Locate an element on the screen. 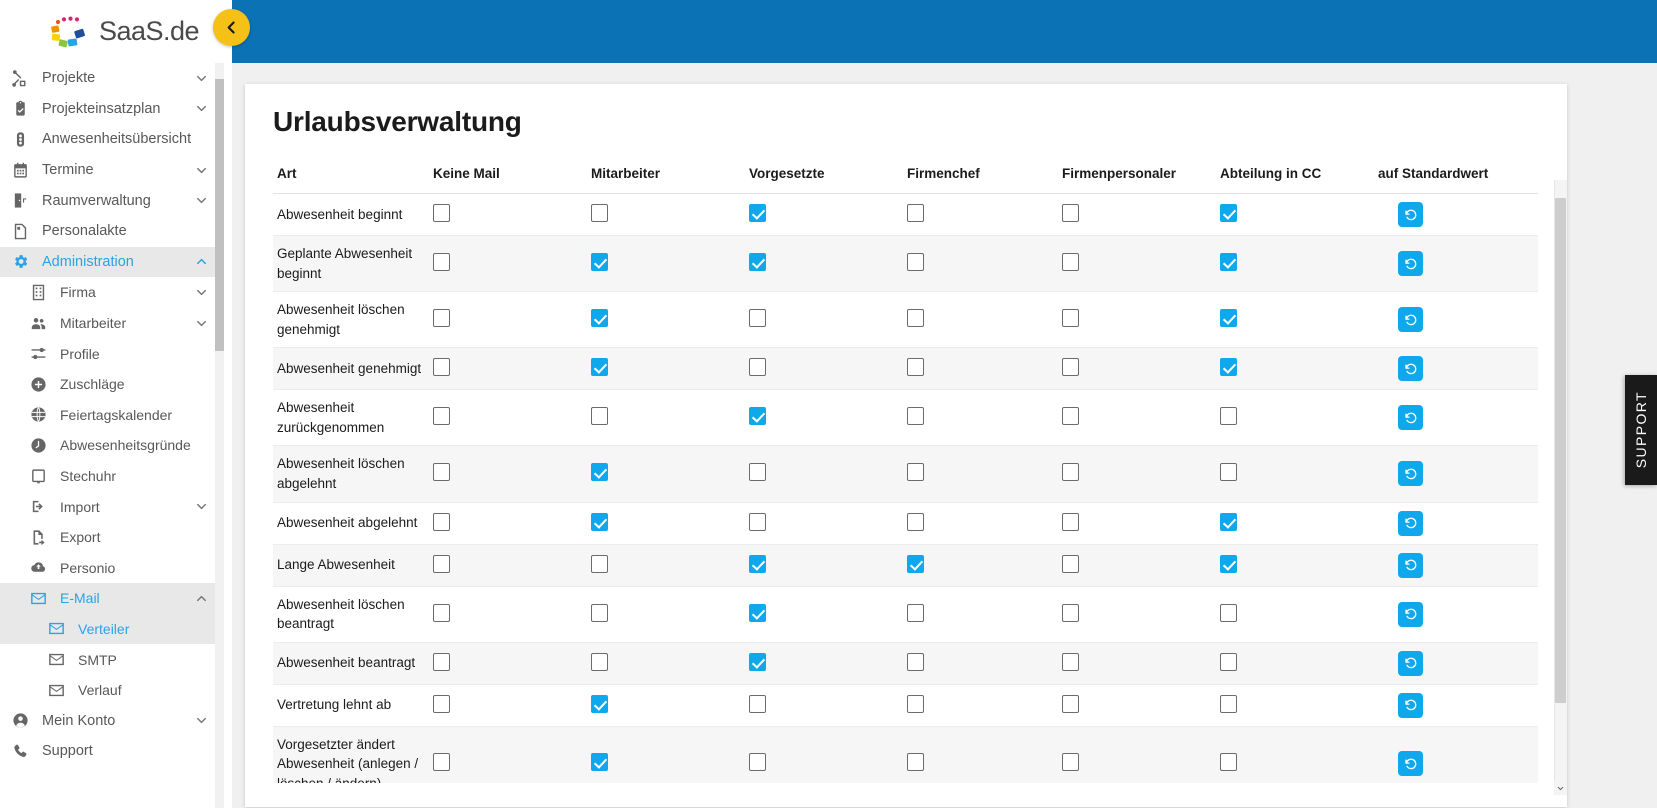  sidebar-item-feiertagskalender: Feiertagskalender is located at coordinates (108, 415).